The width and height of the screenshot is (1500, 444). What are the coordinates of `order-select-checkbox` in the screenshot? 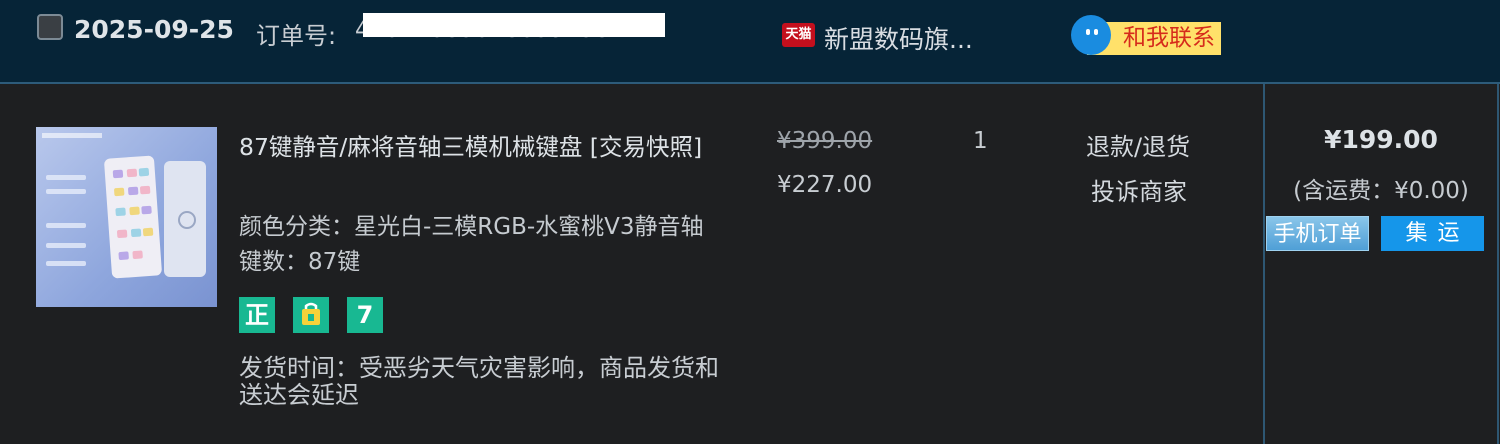 It's located at (50, 27).